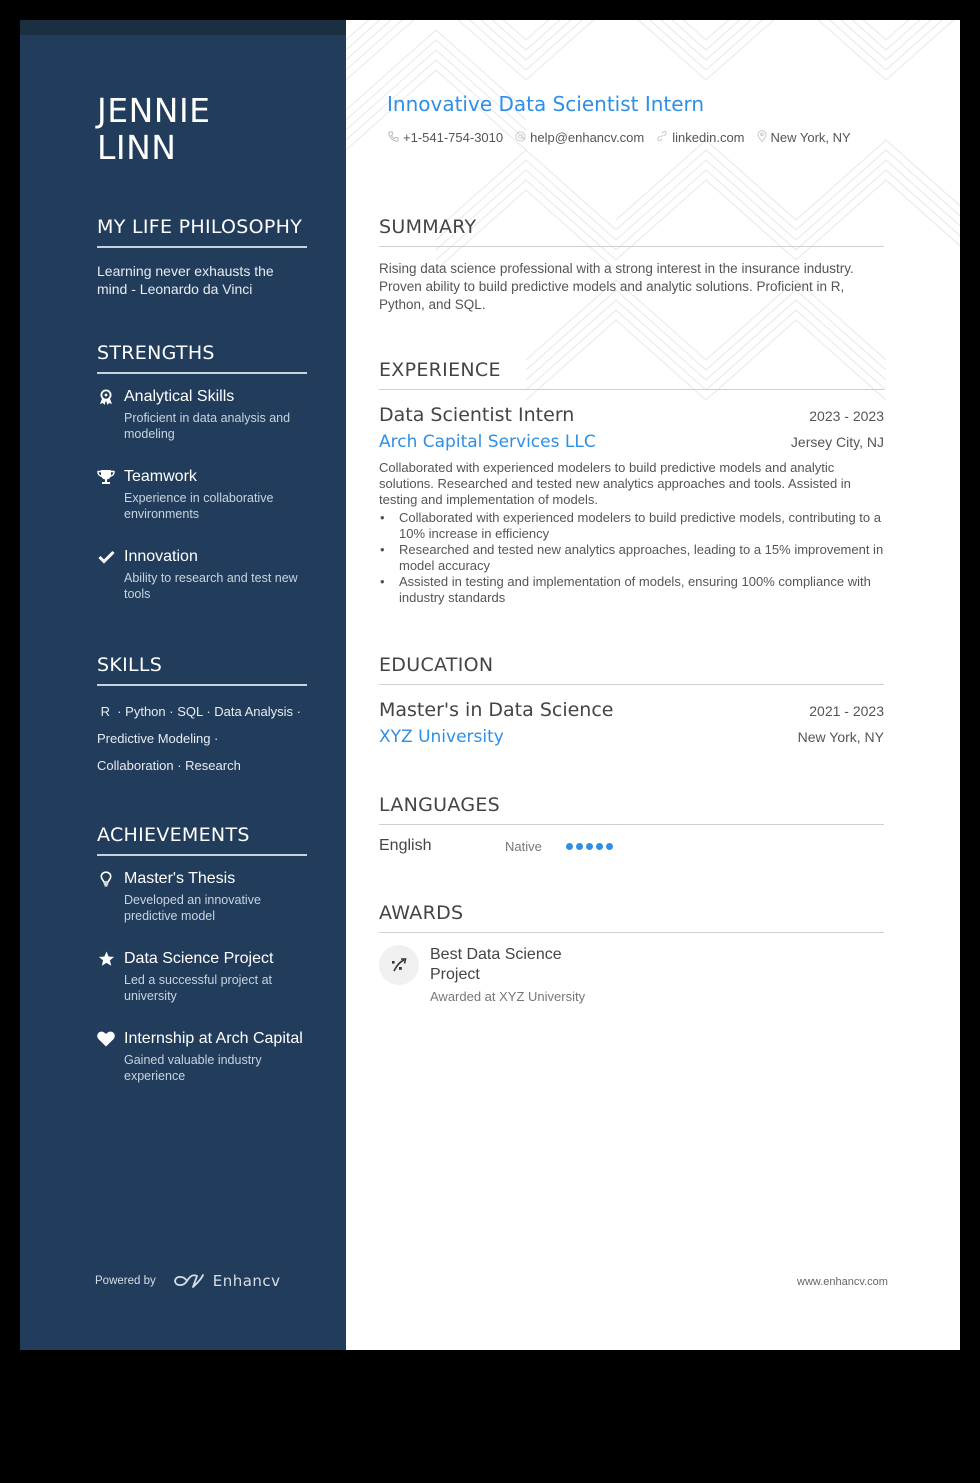 Image resolution: width=980 pixels, height=1483 pixels. I want to click on footer-url-link: www.enhancv.com, so click(842, 1282).